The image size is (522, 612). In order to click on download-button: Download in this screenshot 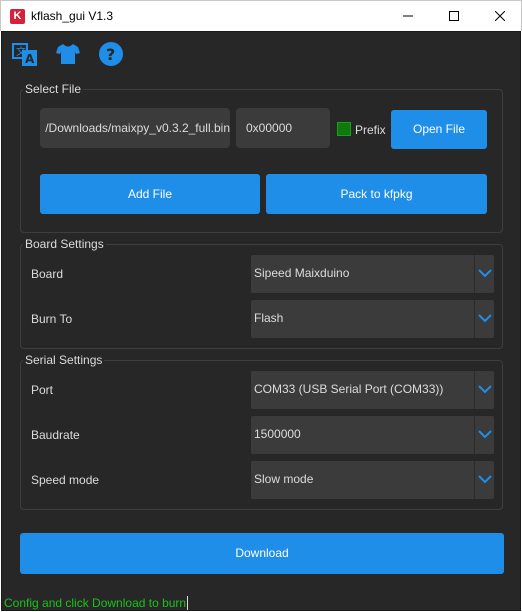, I will do `click(262, 553)`.